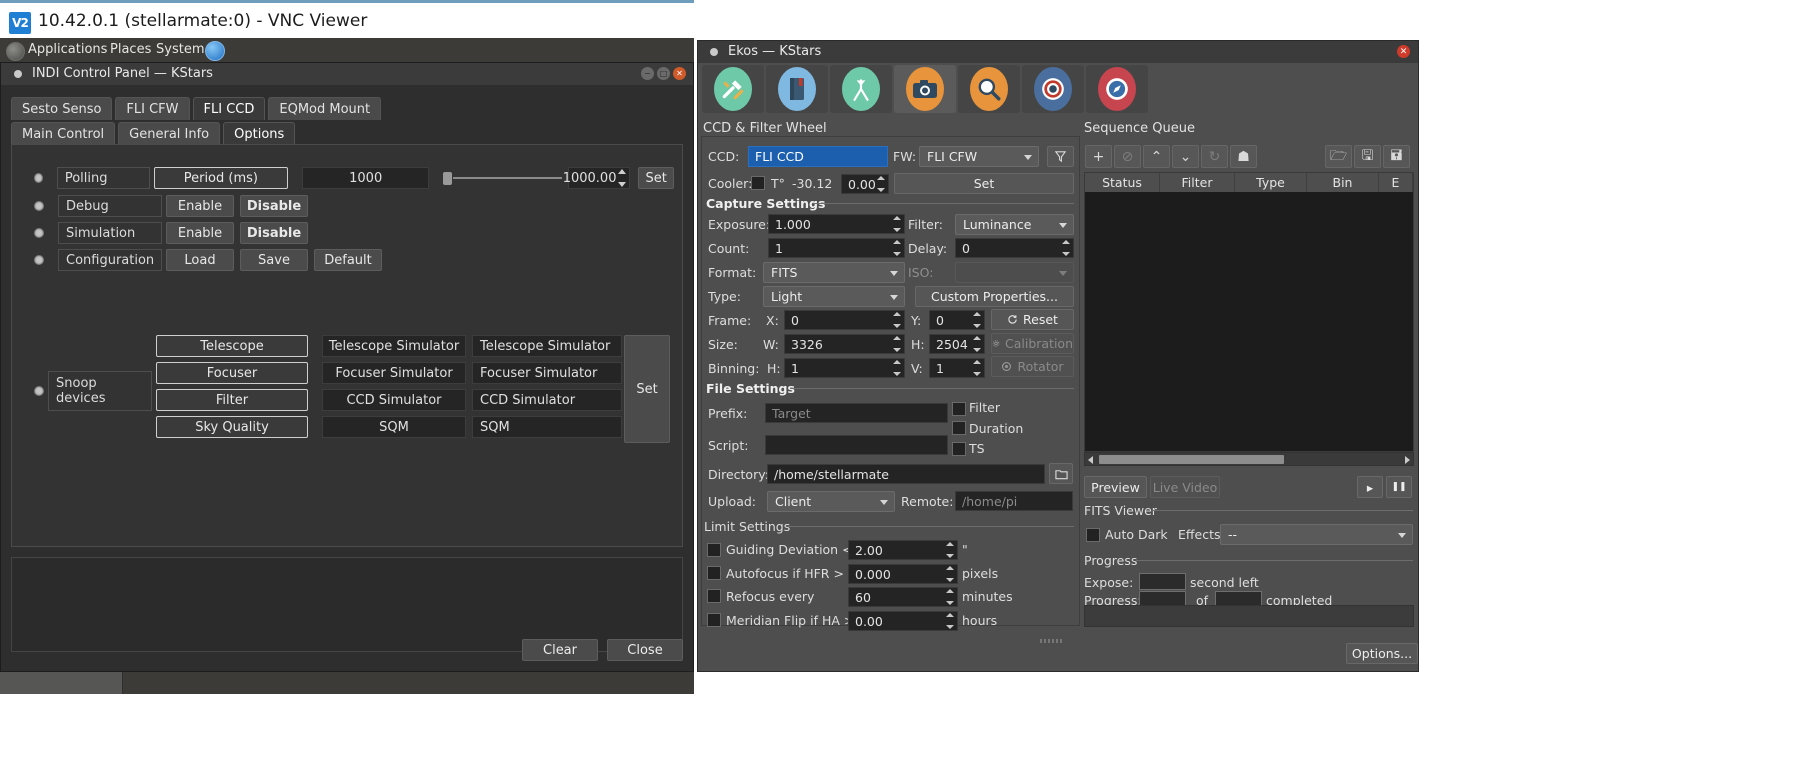 Image resolution: width=1811 pixels, height=777 pixels. Describe the element at coordinates (1185, 156) in the screenshot. I see `move-down-button: ⌄` at that location.